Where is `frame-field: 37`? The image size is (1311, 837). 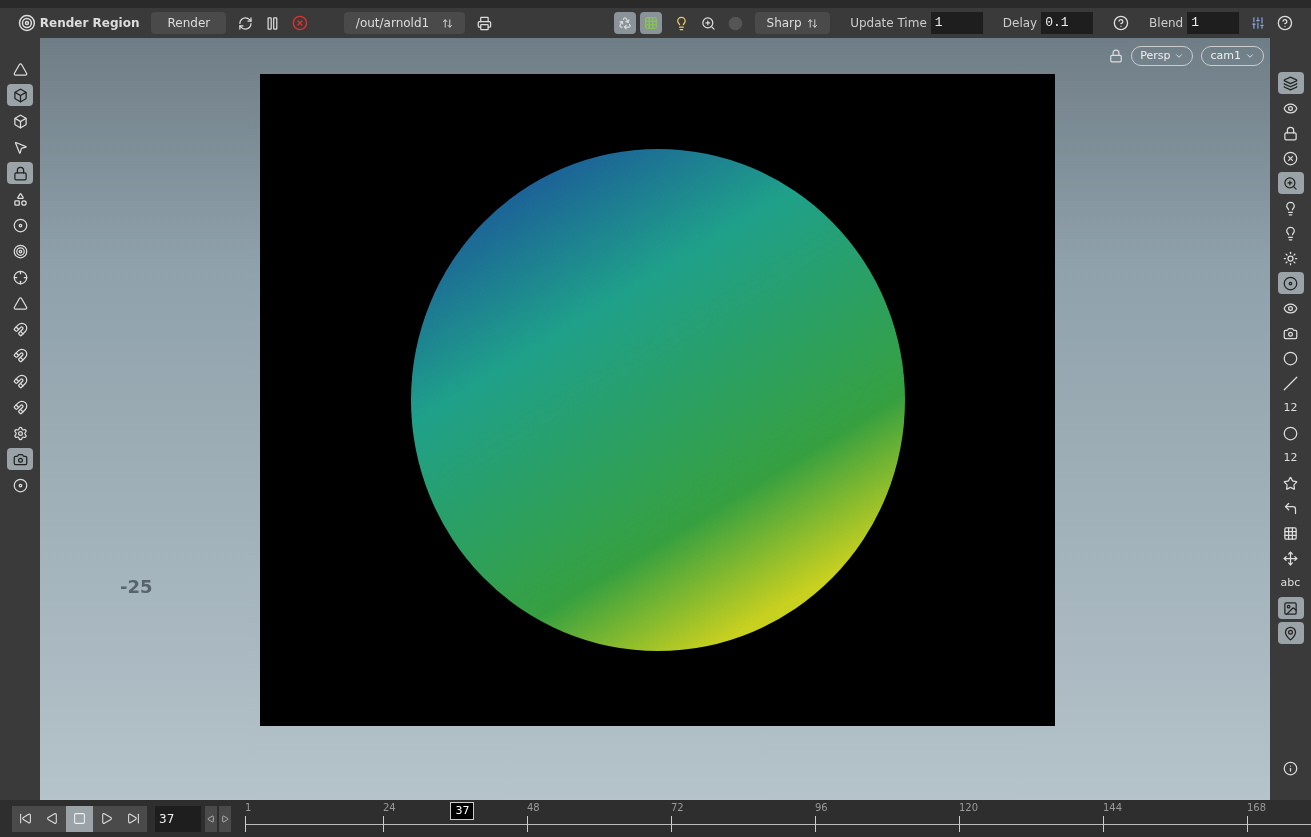 frame-field: 37 is located at coordinates (178, 818).